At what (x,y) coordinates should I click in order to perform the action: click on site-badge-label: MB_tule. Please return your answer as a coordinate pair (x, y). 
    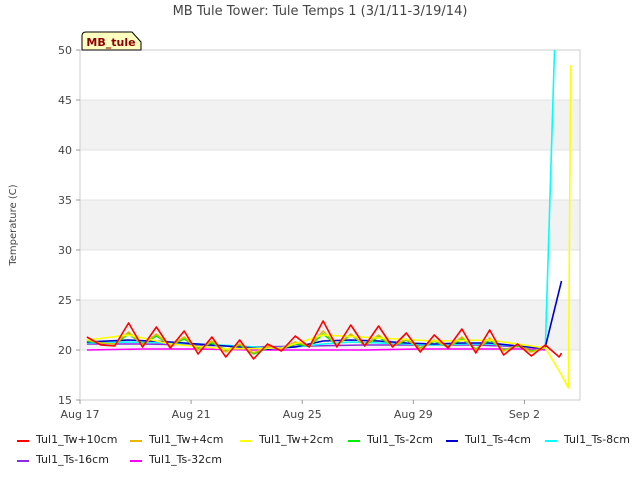
    Looking at the image, I should click on (110, 42).